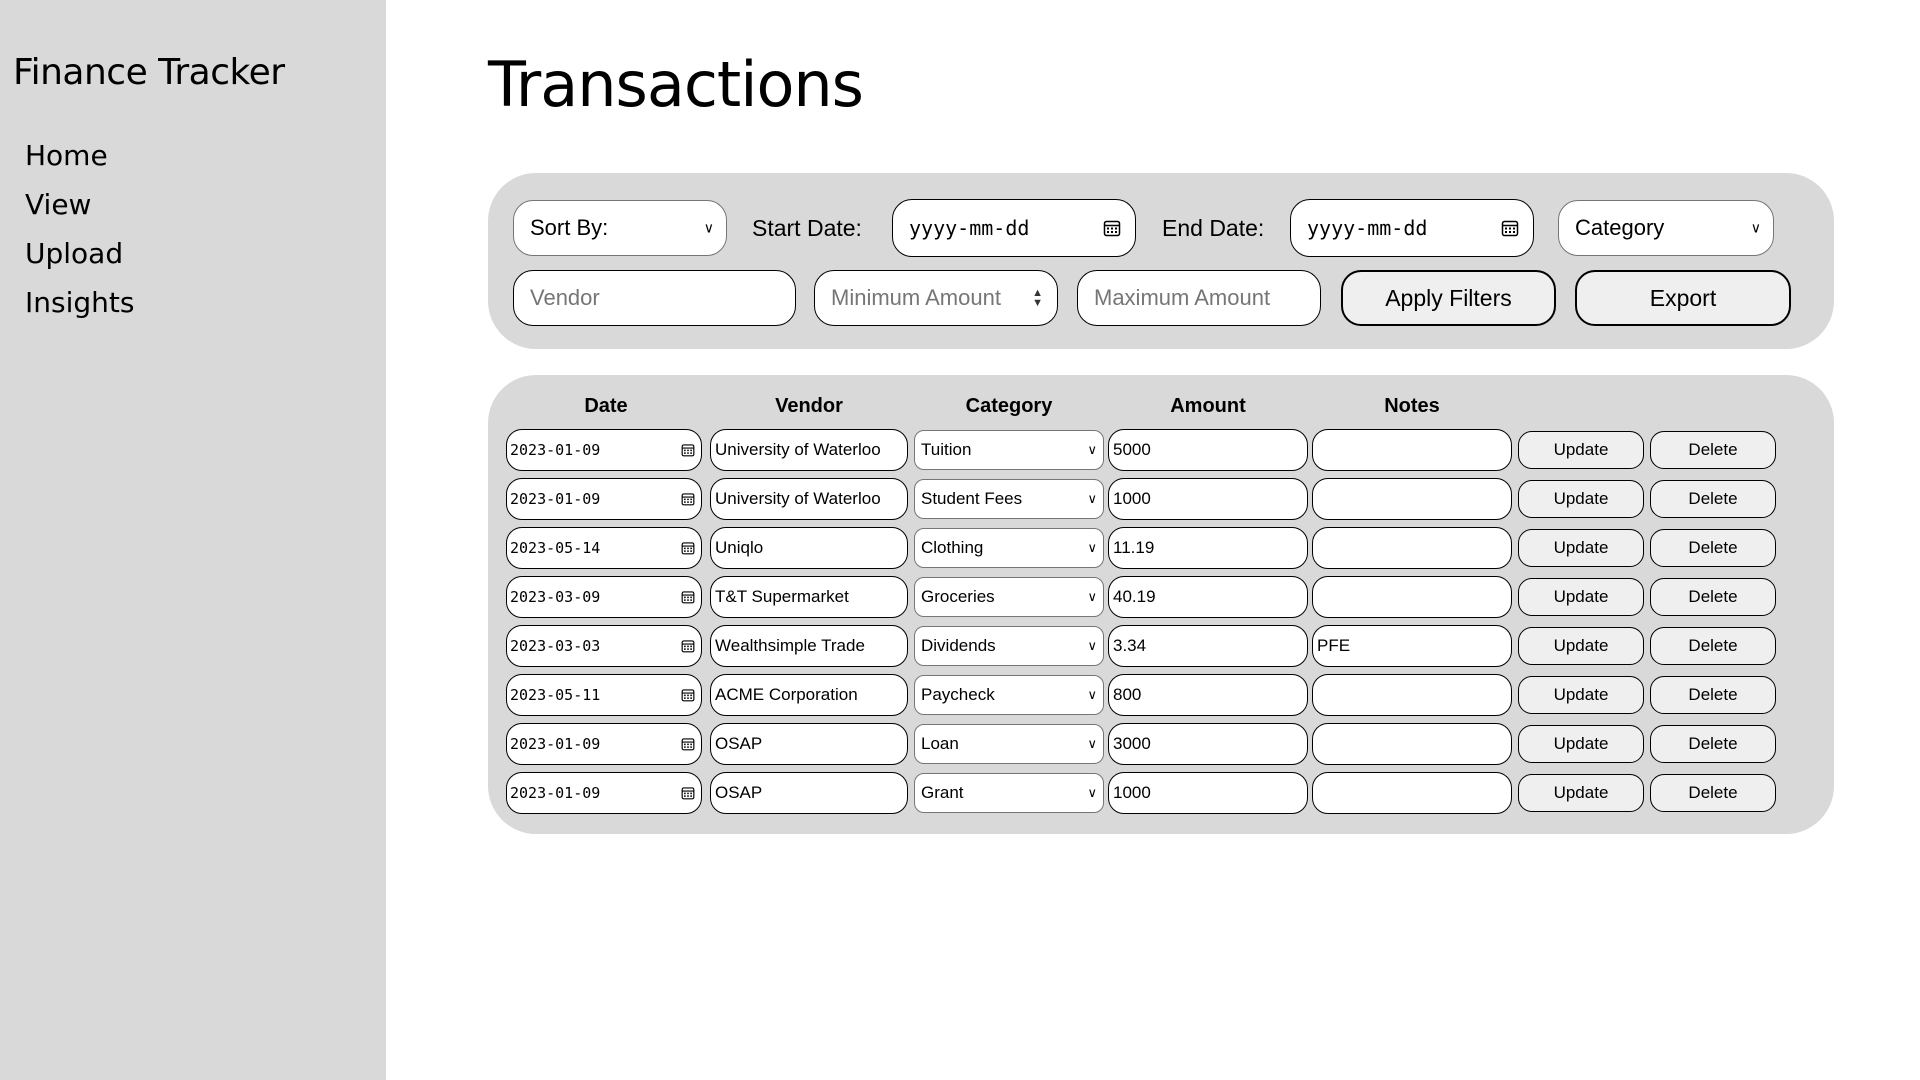 The height and width of the screenshot is (1080, 1920). I want to click on date-input: 2023-03-09, so click(604, 597).